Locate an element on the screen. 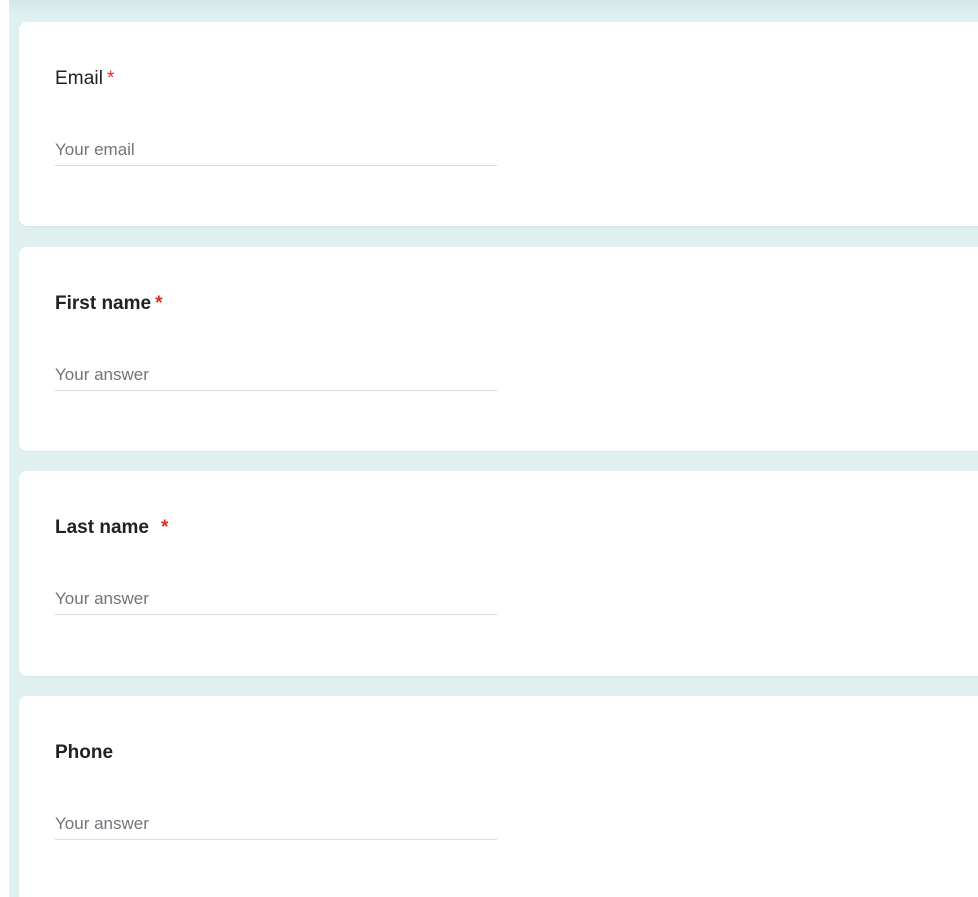 This screenshot has width=978, height=897. first-name-input is located at coordinates (276, 375).